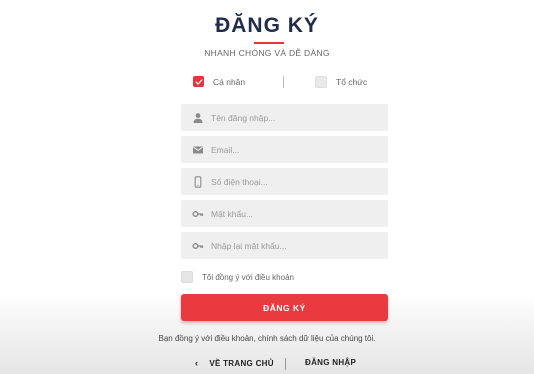 The width and height of the screenshot is (534, 374). I want to click on page-subtitle: NHANH CHÓNG VÀ DỄ DÀNG, so click(267, 53).